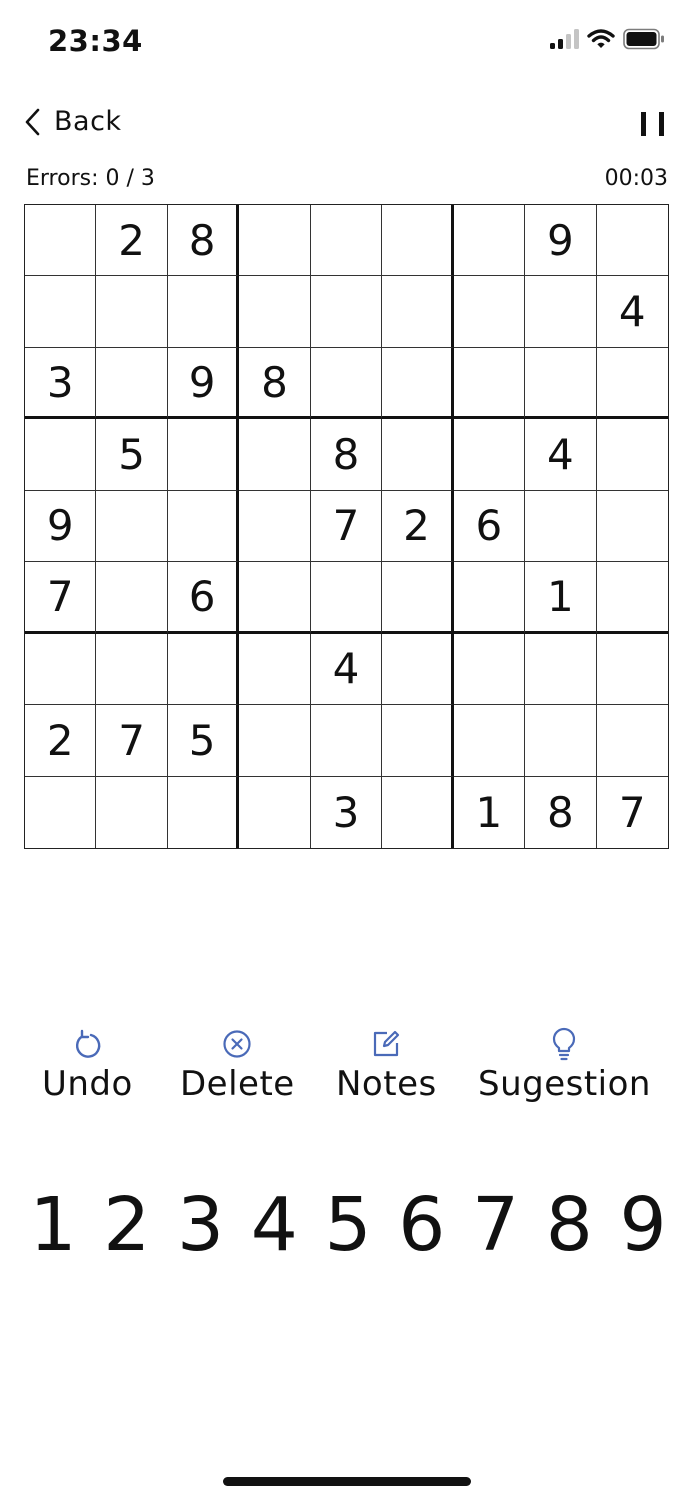 This screenshot has width=693, height=1500. Describe the element at coordinates (564, 1044) in the screenshot. I see `lightbulb-icon` at that location.